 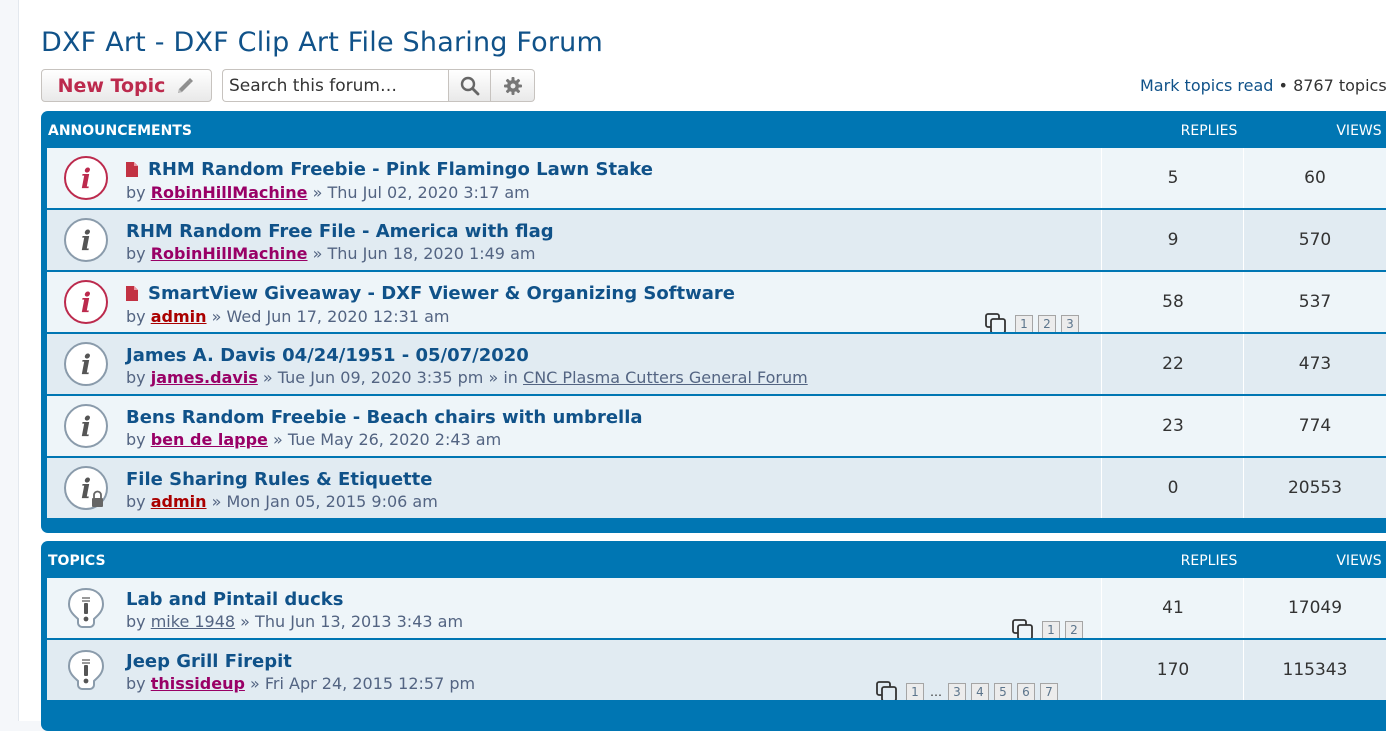 I want to click on author-link: james.davis, so click(x=204, y=377).